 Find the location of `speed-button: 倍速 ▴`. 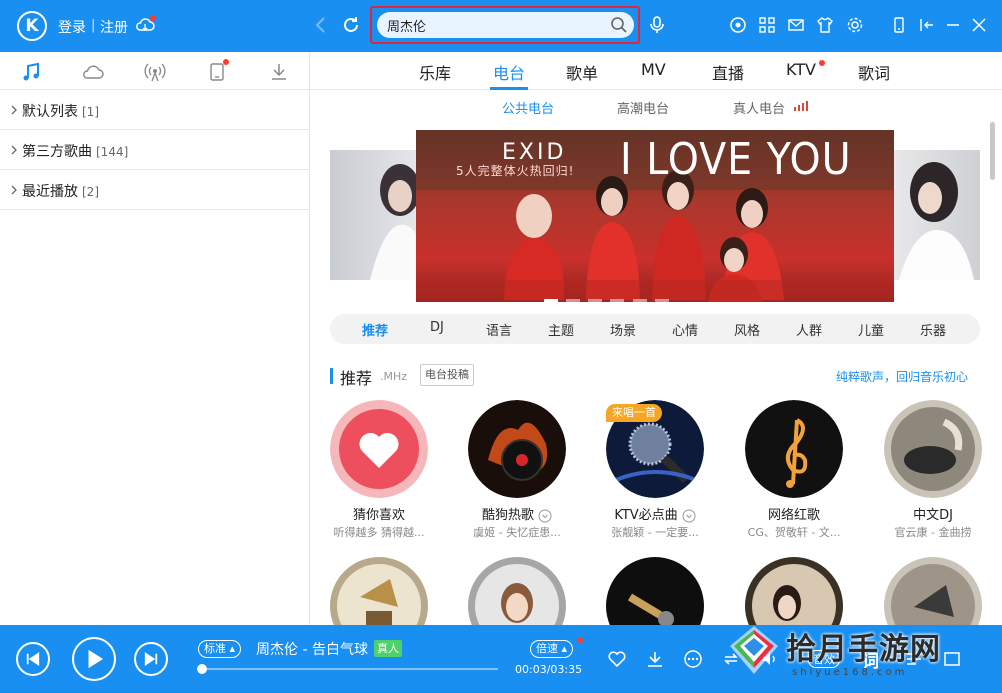

speed-button: 倍速 ▴ is located at coordinates (552, 649).